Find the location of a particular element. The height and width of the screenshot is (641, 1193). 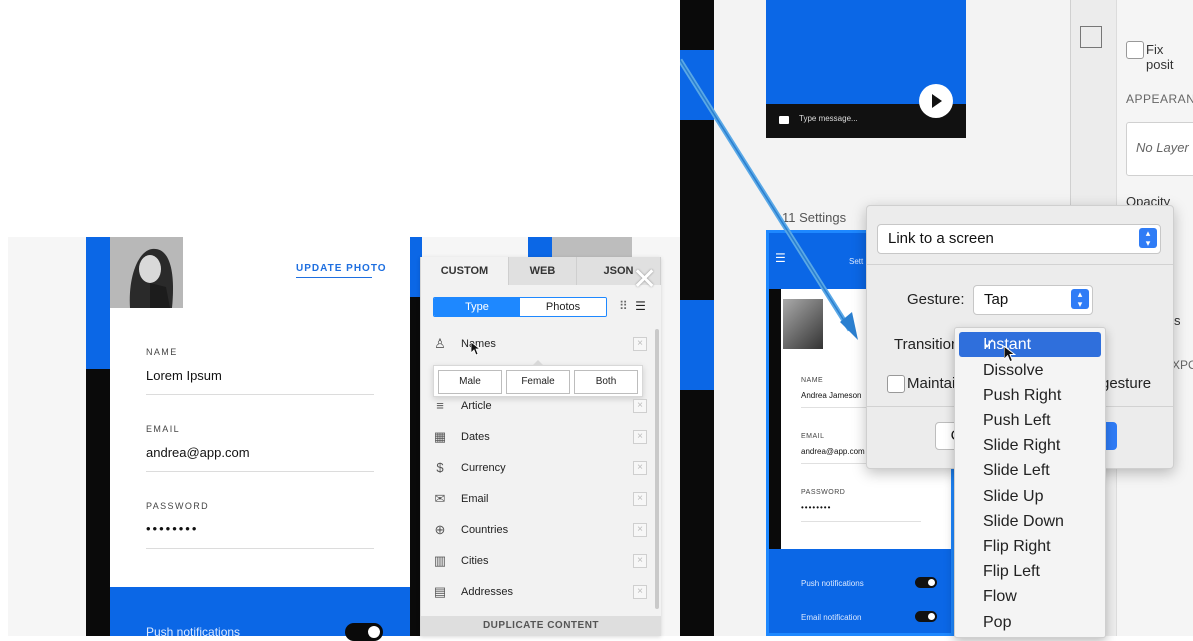

password-field: •••••••• is located at coordinates (172, 528).